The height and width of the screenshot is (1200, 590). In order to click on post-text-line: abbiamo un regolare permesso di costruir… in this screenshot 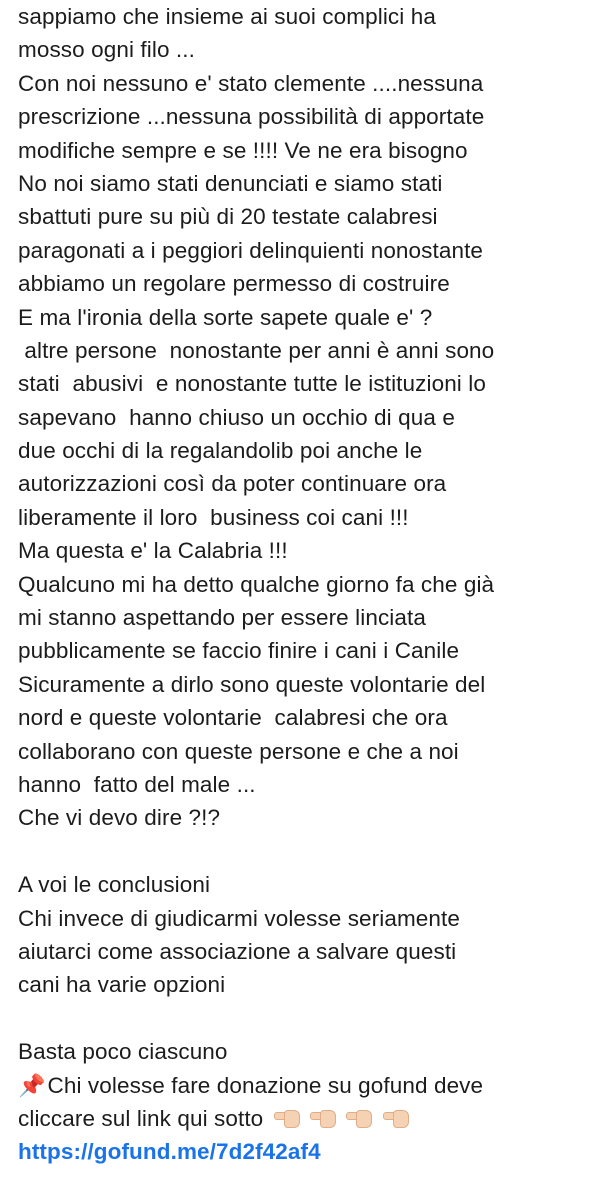, I will do `click(234, 284)`.